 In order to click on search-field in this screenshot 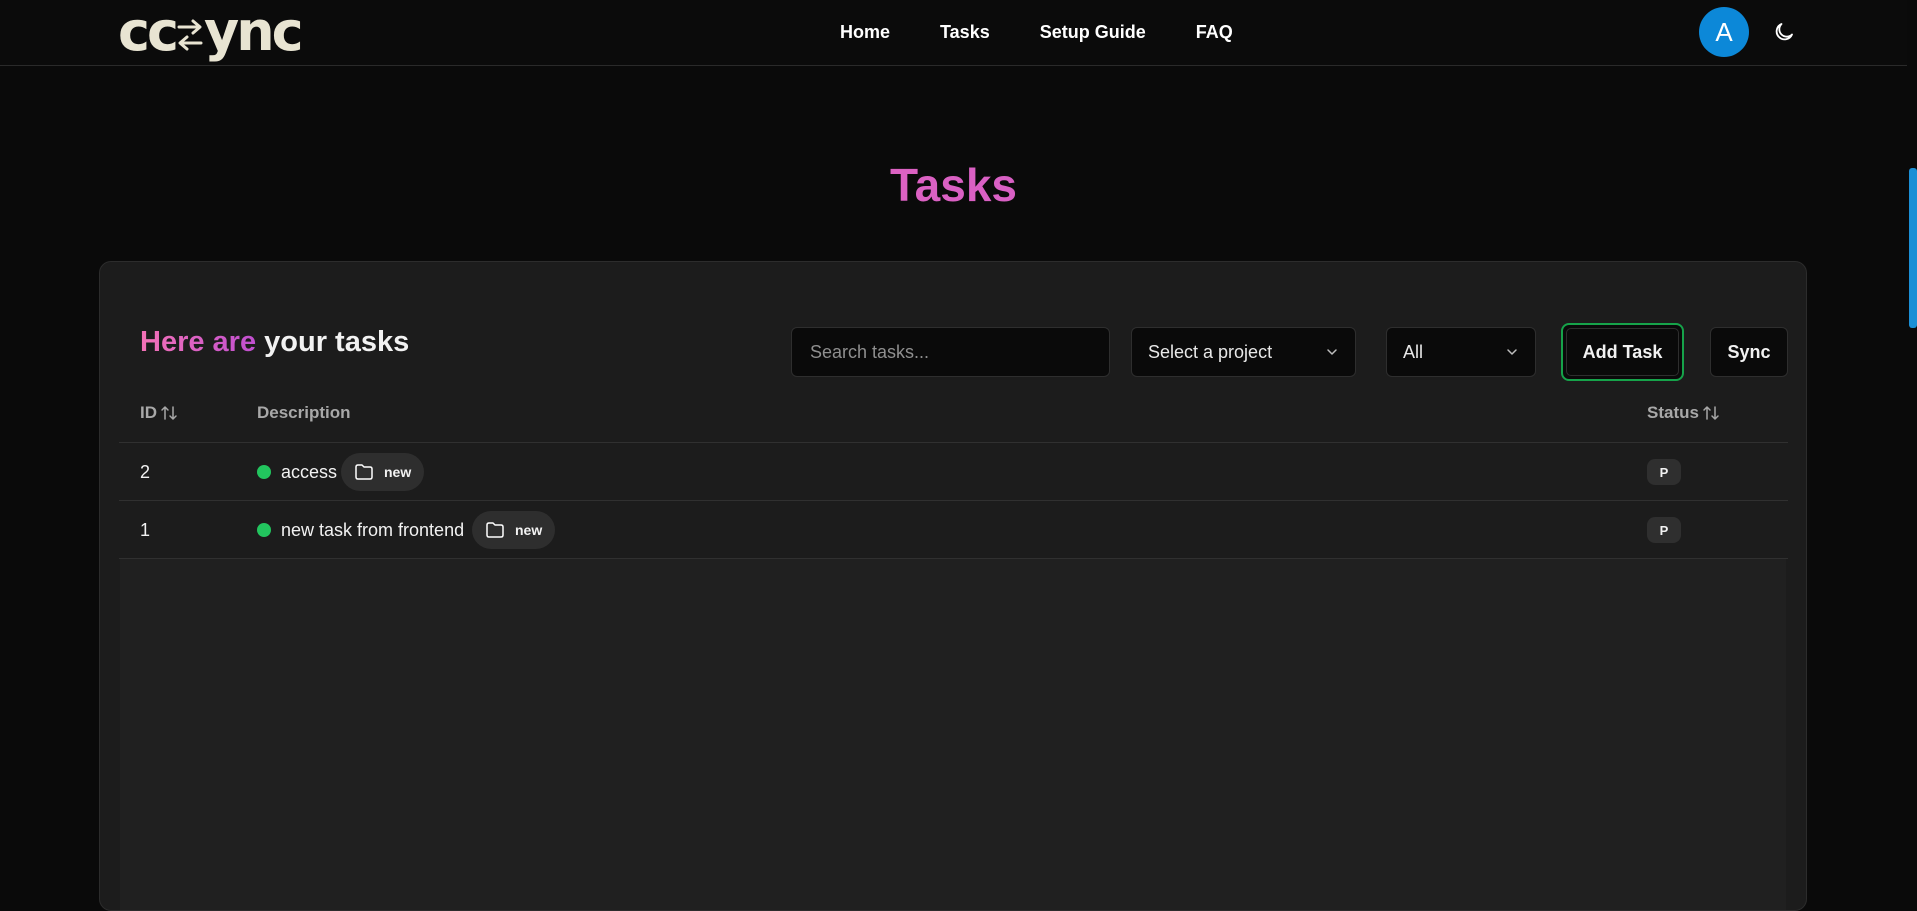, I will do `click(950, 352)`.